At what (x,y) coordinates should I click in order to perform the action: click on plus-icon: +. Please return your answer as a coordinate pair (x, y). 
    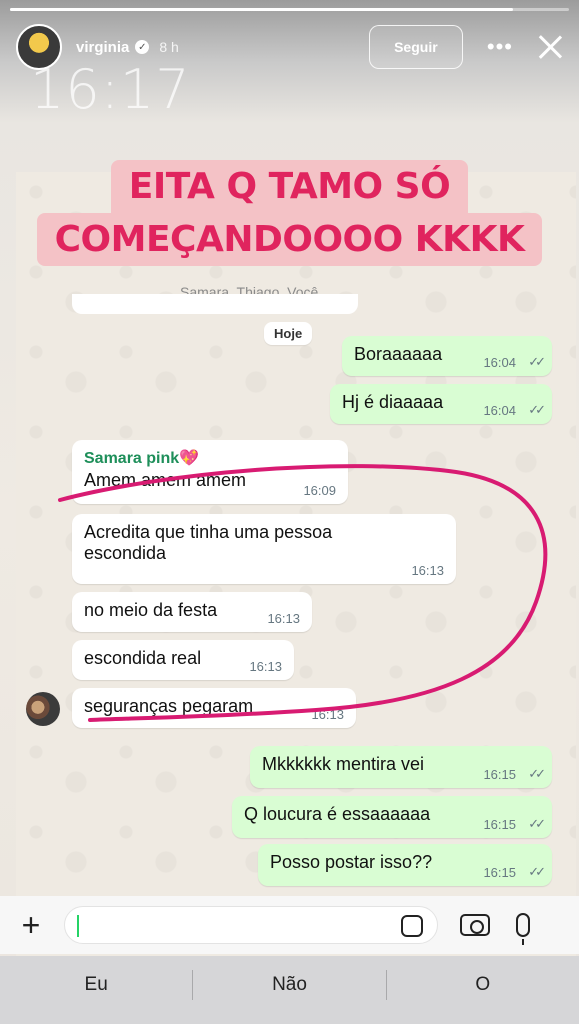
    Looking at the image, I should click on (31, 925).